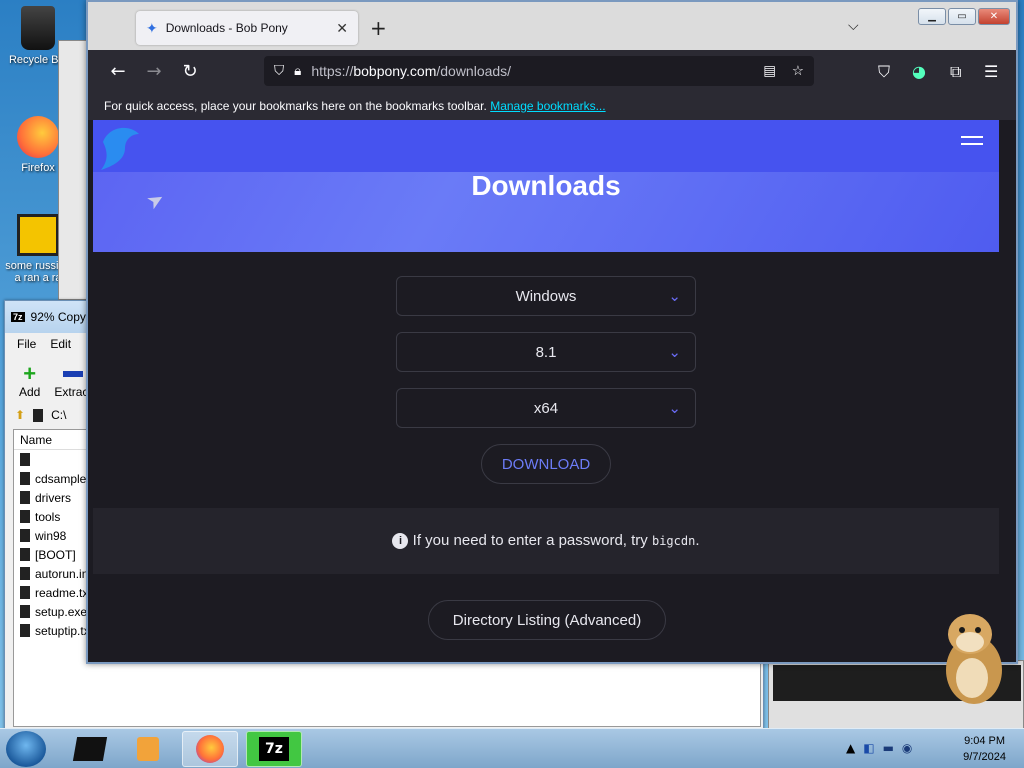 Image resolution: width=1024 pixels, height=768 pixels. What do you see at coordinates (61, 611) in the screenshot?
I see `file-name: setup.exe` at bounding box center [61, 611].